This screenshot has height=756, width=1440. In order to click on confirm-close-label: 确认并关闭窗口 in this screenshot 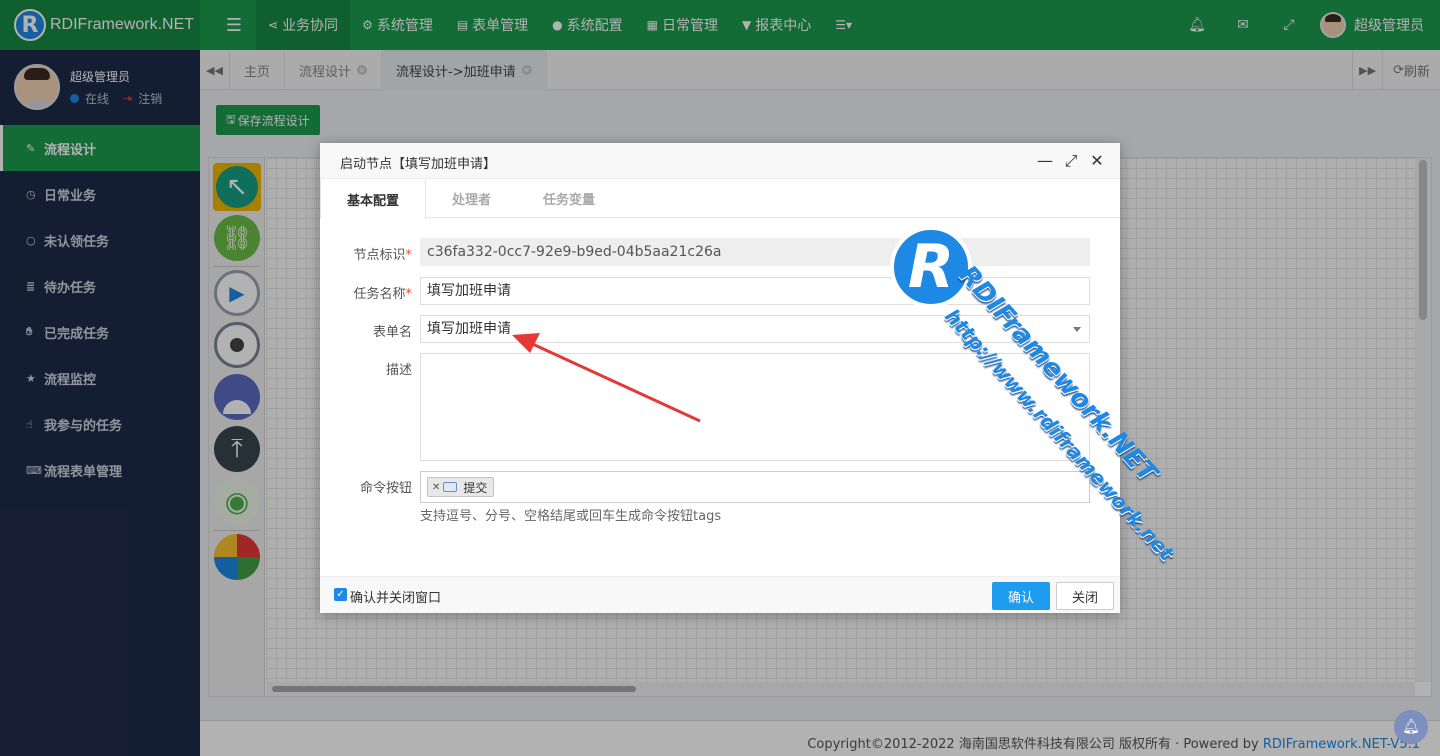, I will do `click(395, 596)`.